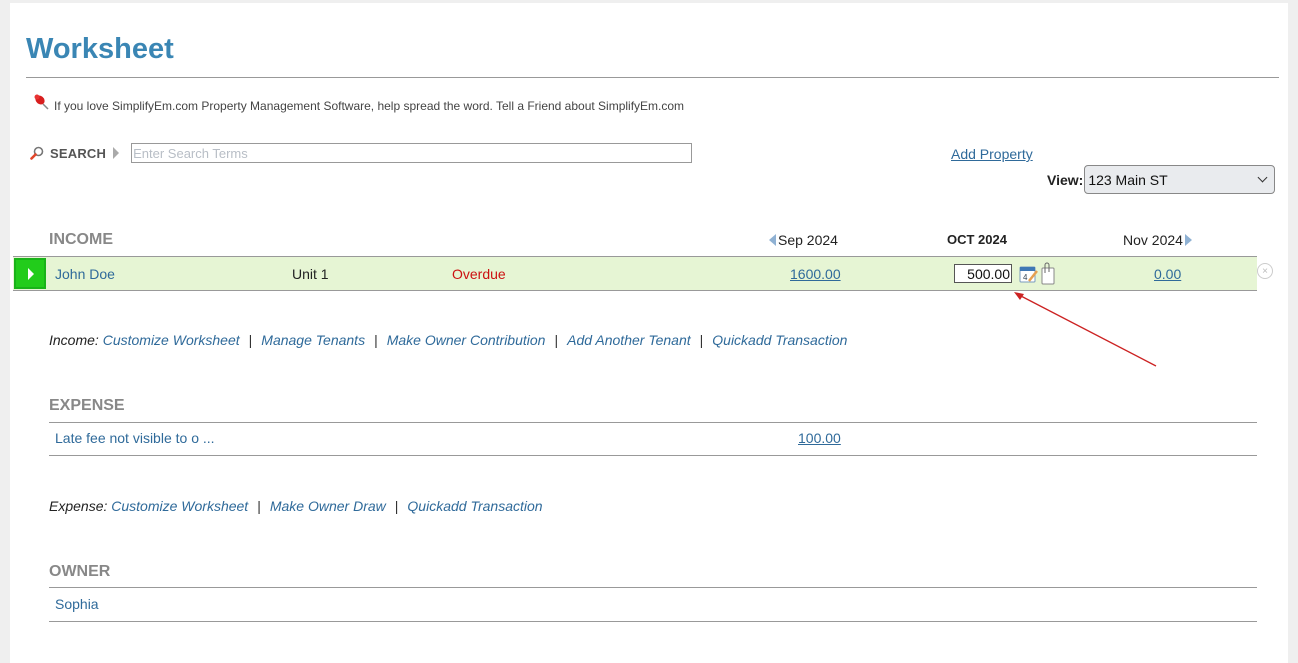 This screenshot has width=1298, height=663. I want to click on income-quickadd-transaction-link: Quickadd Transaction, so click(779, 340).